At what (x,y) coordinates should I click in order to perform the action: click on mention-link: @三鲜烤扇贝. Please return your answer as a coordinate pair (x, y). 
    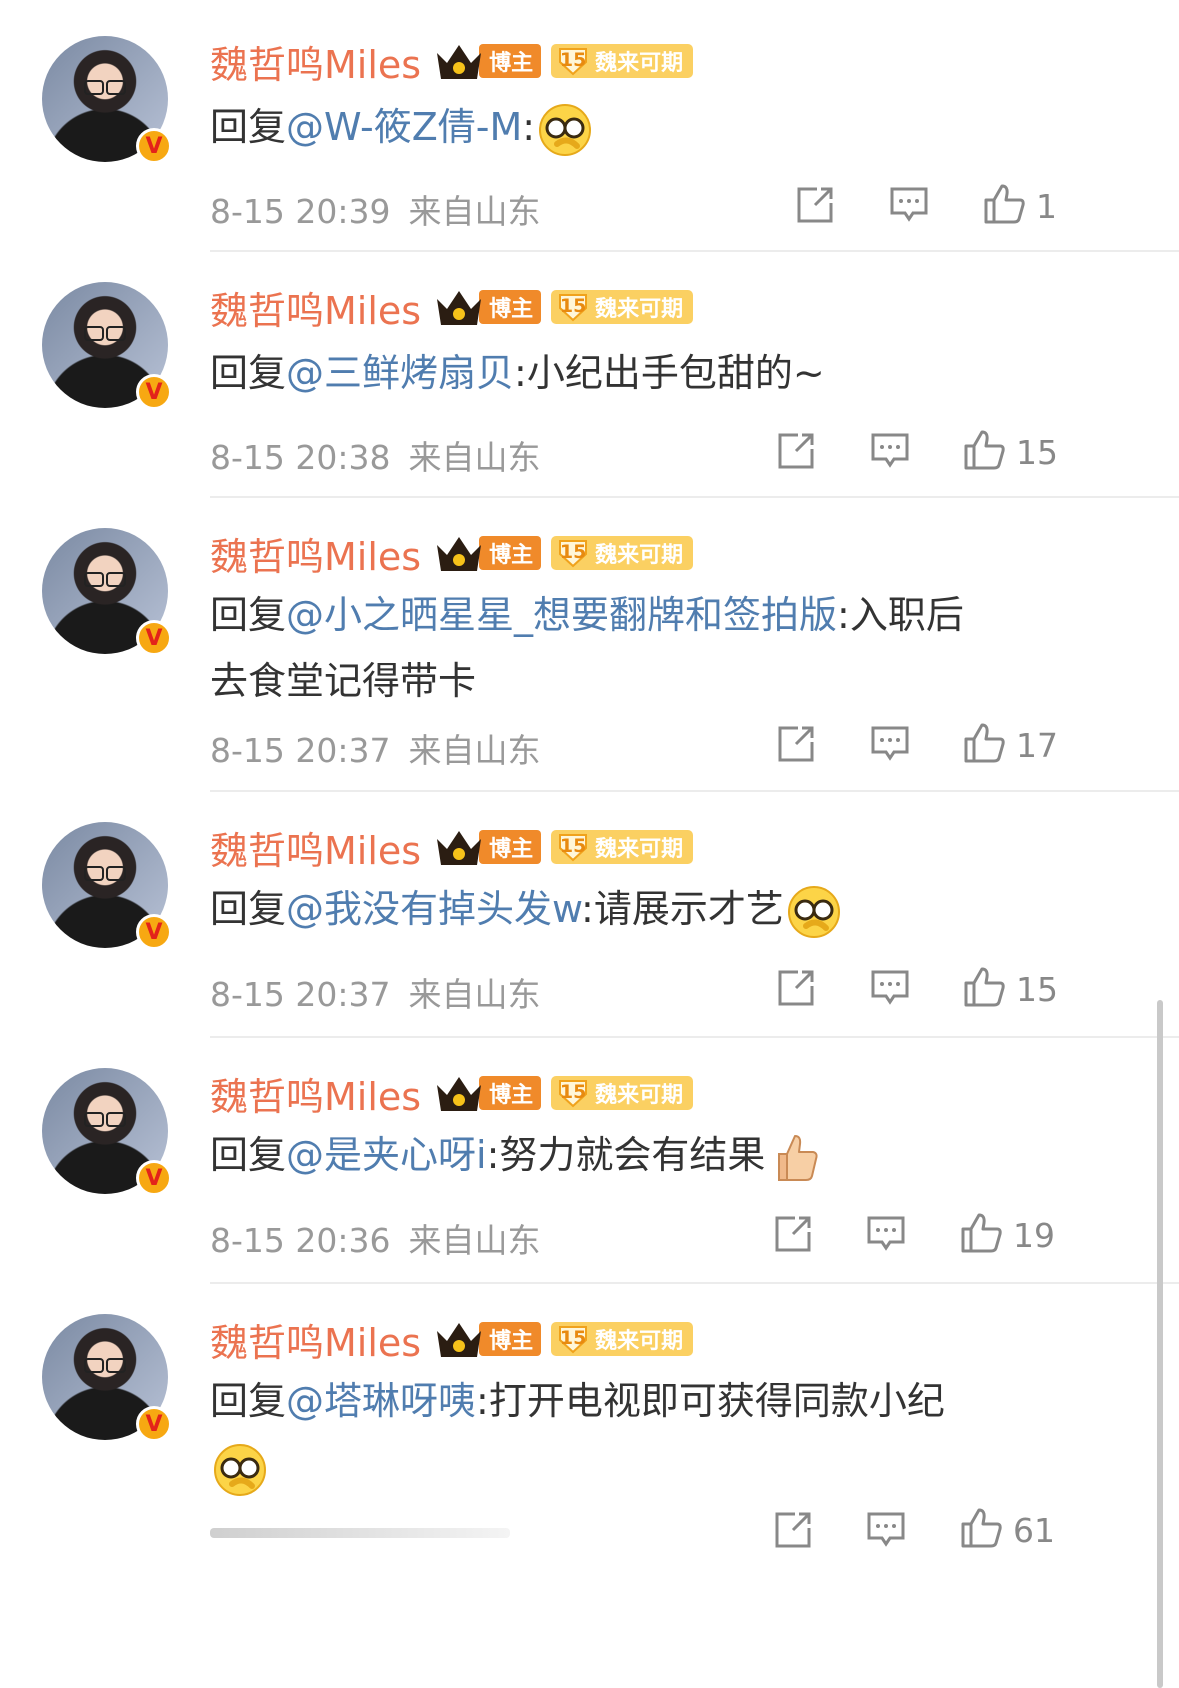
    Looking at the image, I should click on (400, 373).